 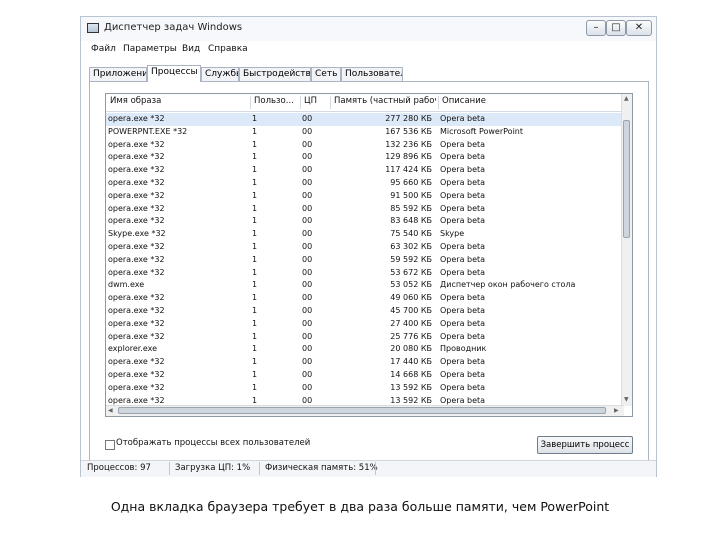 I want to click on table-row: explorer.exe 1 00 20 080 КБ Проводник, so click(x=365, y=349).